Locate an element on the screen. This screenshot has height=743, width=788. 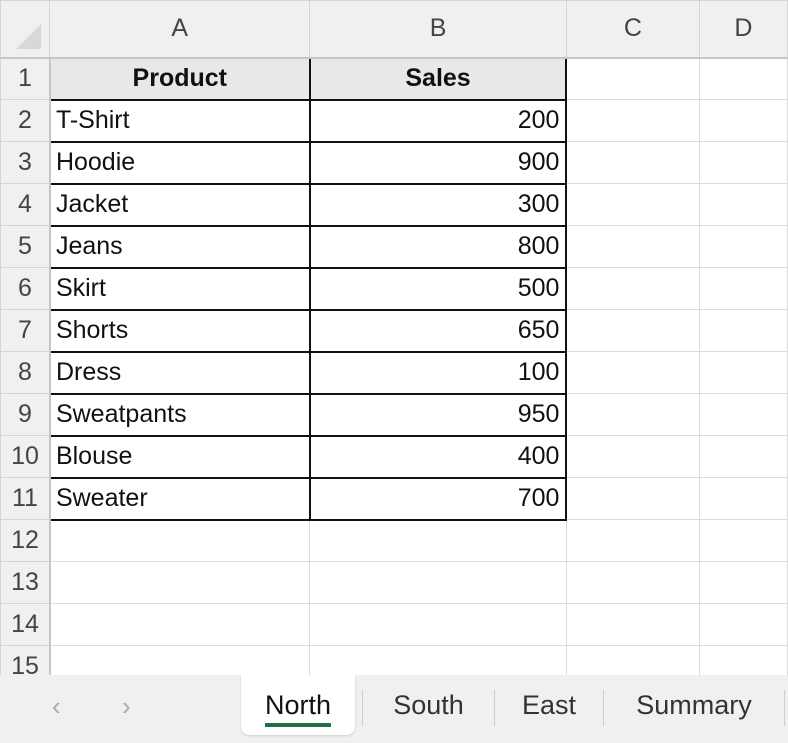
column-header-d: D is located at coordinates (743, 29).